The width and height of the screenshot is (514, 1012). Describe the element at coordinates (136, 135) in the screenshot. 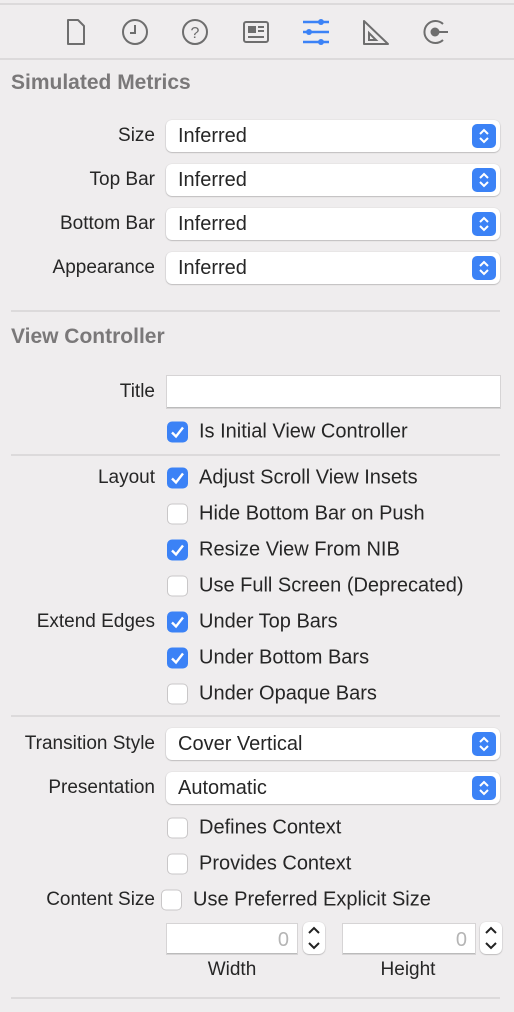

I see `size-label: Size` at that location.